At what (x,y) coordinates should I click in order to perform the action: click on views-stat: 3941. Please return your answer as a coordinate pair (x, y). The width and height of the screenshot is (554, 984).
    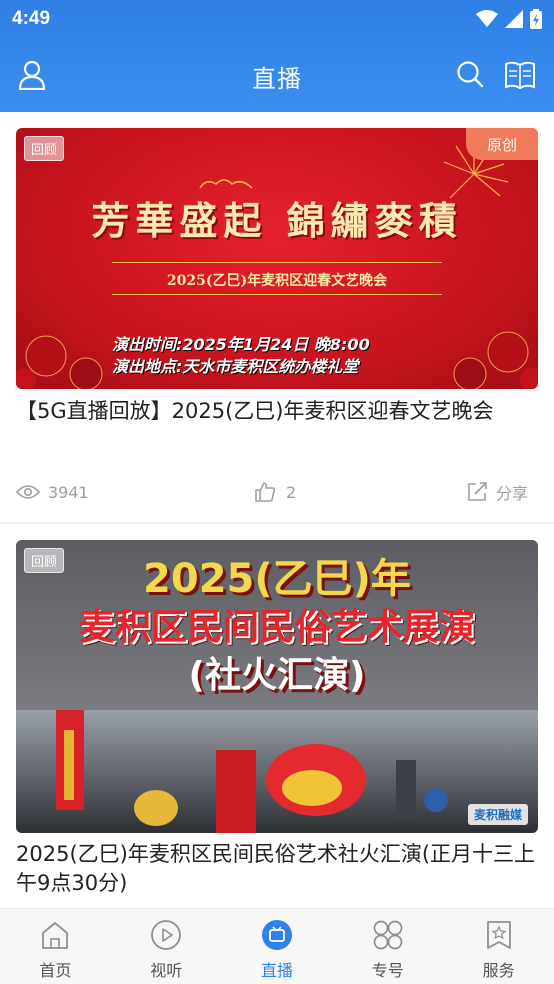
    Looking at the image, I should click on (135, 492).